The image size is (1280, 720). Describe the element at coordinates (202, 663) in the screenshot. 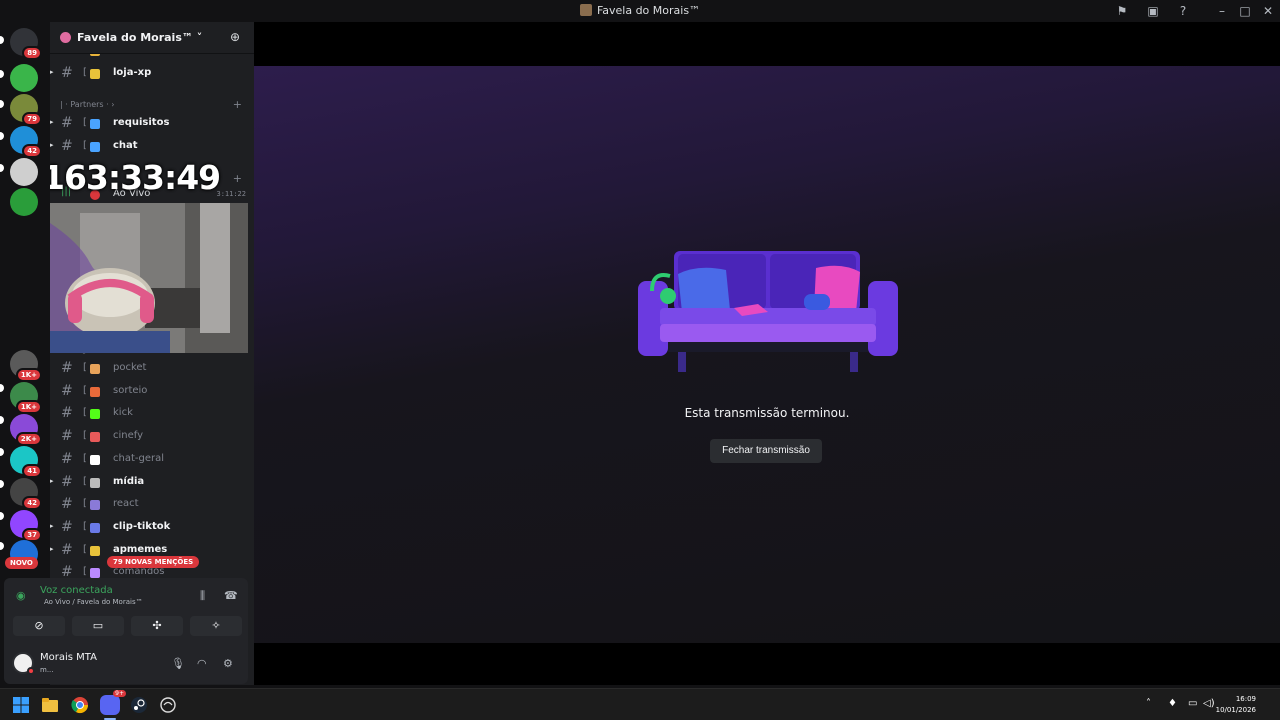

I see `headphones-icon: ◠` at that location.